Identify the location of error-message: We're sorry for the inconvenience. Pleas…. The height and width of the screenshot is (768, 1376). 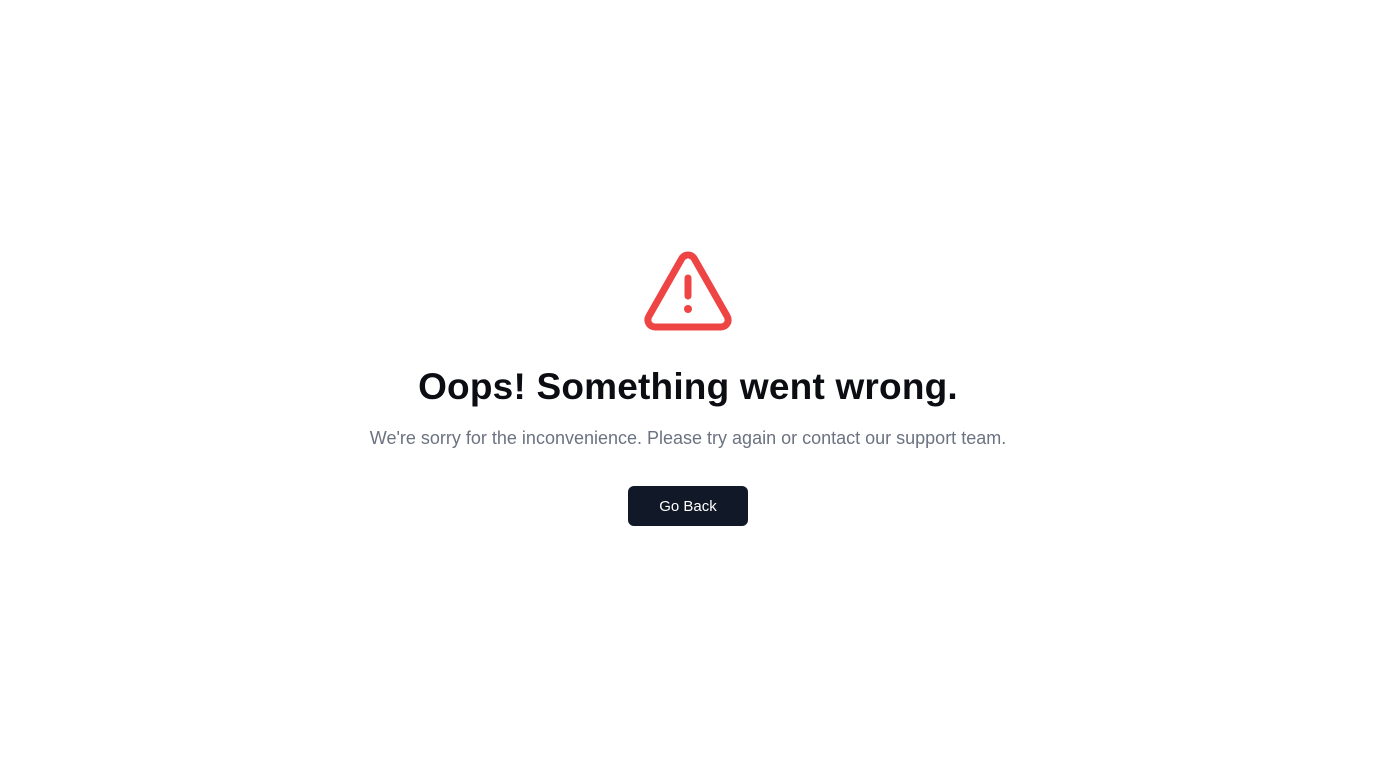
(688, 438).